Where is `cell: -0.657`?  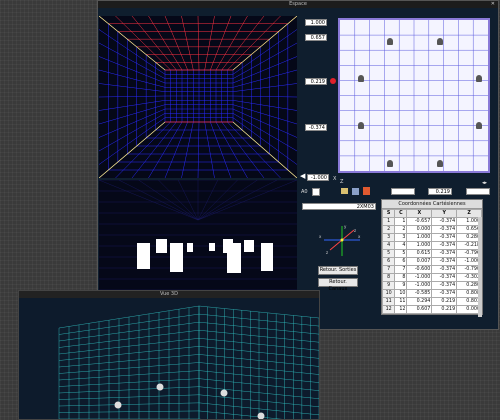
cell: -0.657 is located at coordinates (419, 221).